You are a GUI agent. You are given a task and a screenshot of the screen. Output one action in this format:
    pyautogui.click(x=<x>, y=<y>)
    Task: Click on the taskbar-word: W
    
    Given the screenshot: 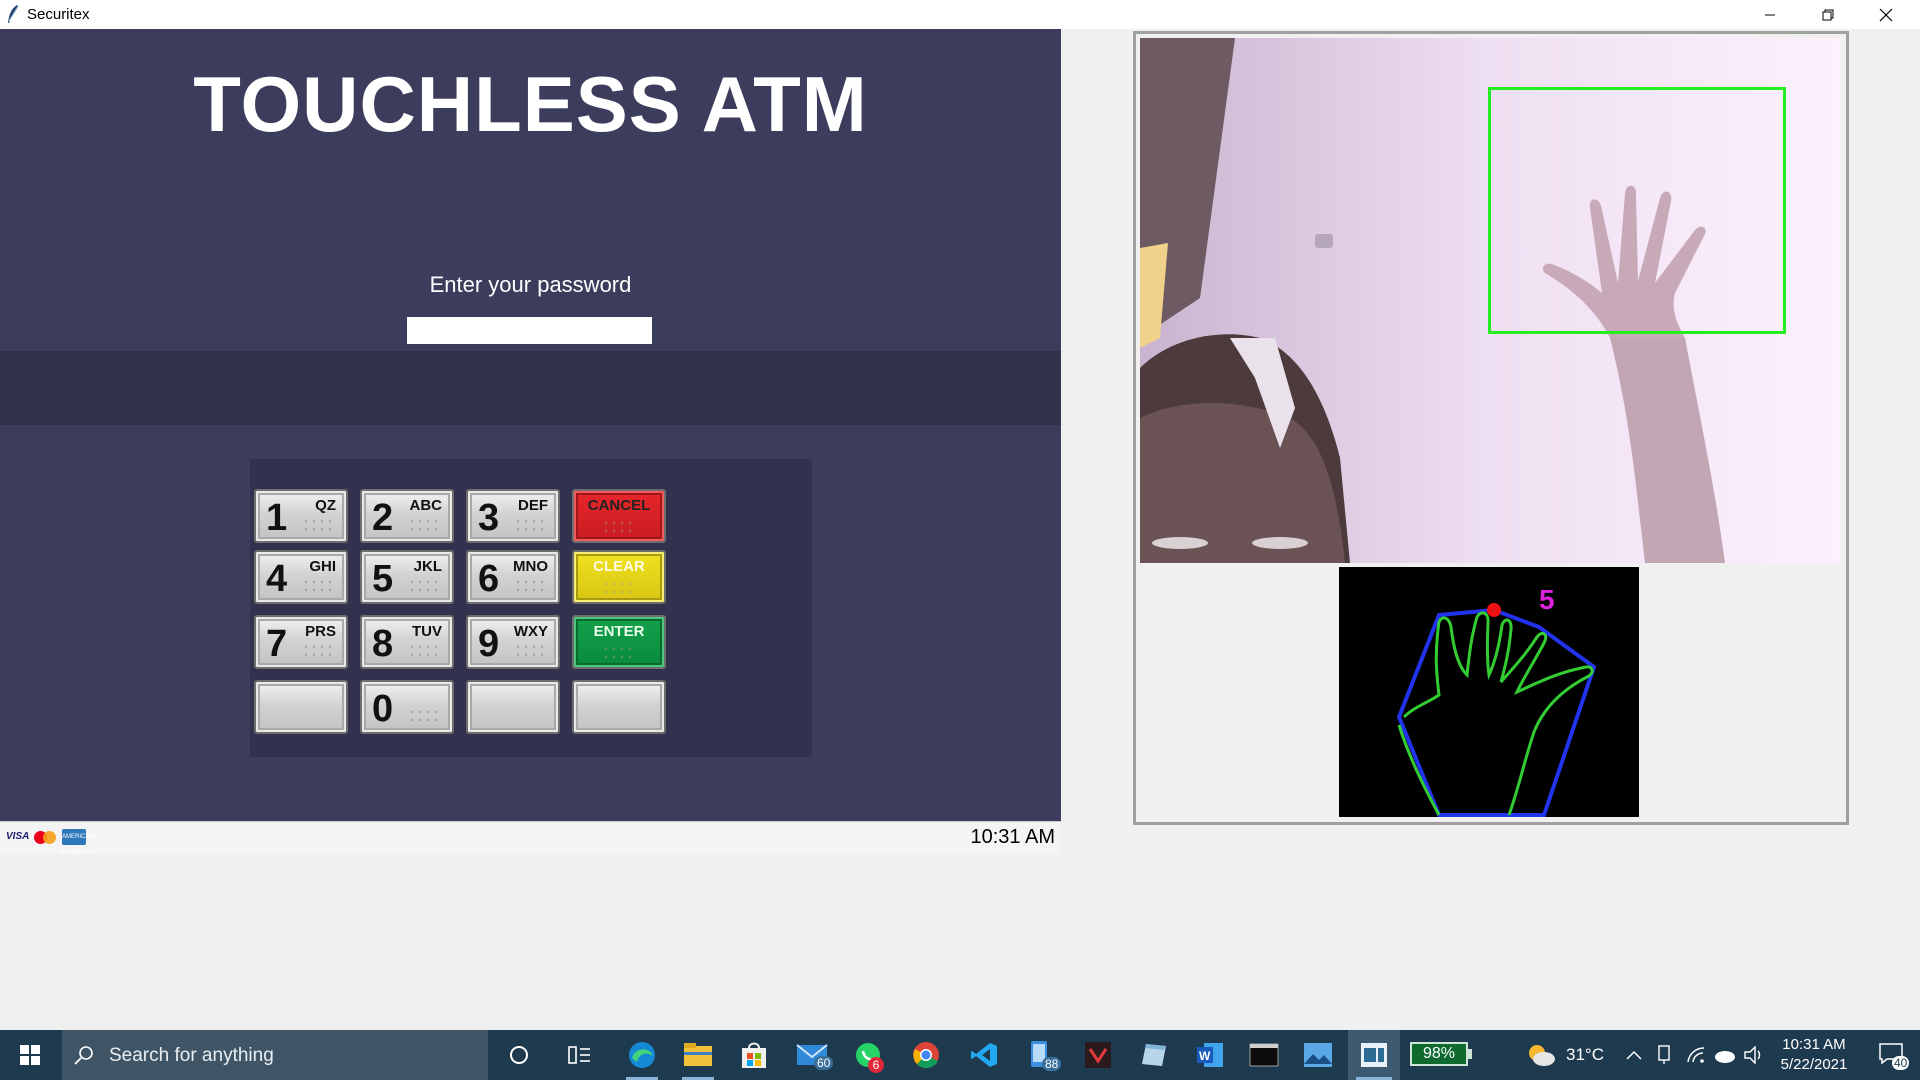 What is the action you would take?
    pyautogui.click(x=1210, y=1055)
    